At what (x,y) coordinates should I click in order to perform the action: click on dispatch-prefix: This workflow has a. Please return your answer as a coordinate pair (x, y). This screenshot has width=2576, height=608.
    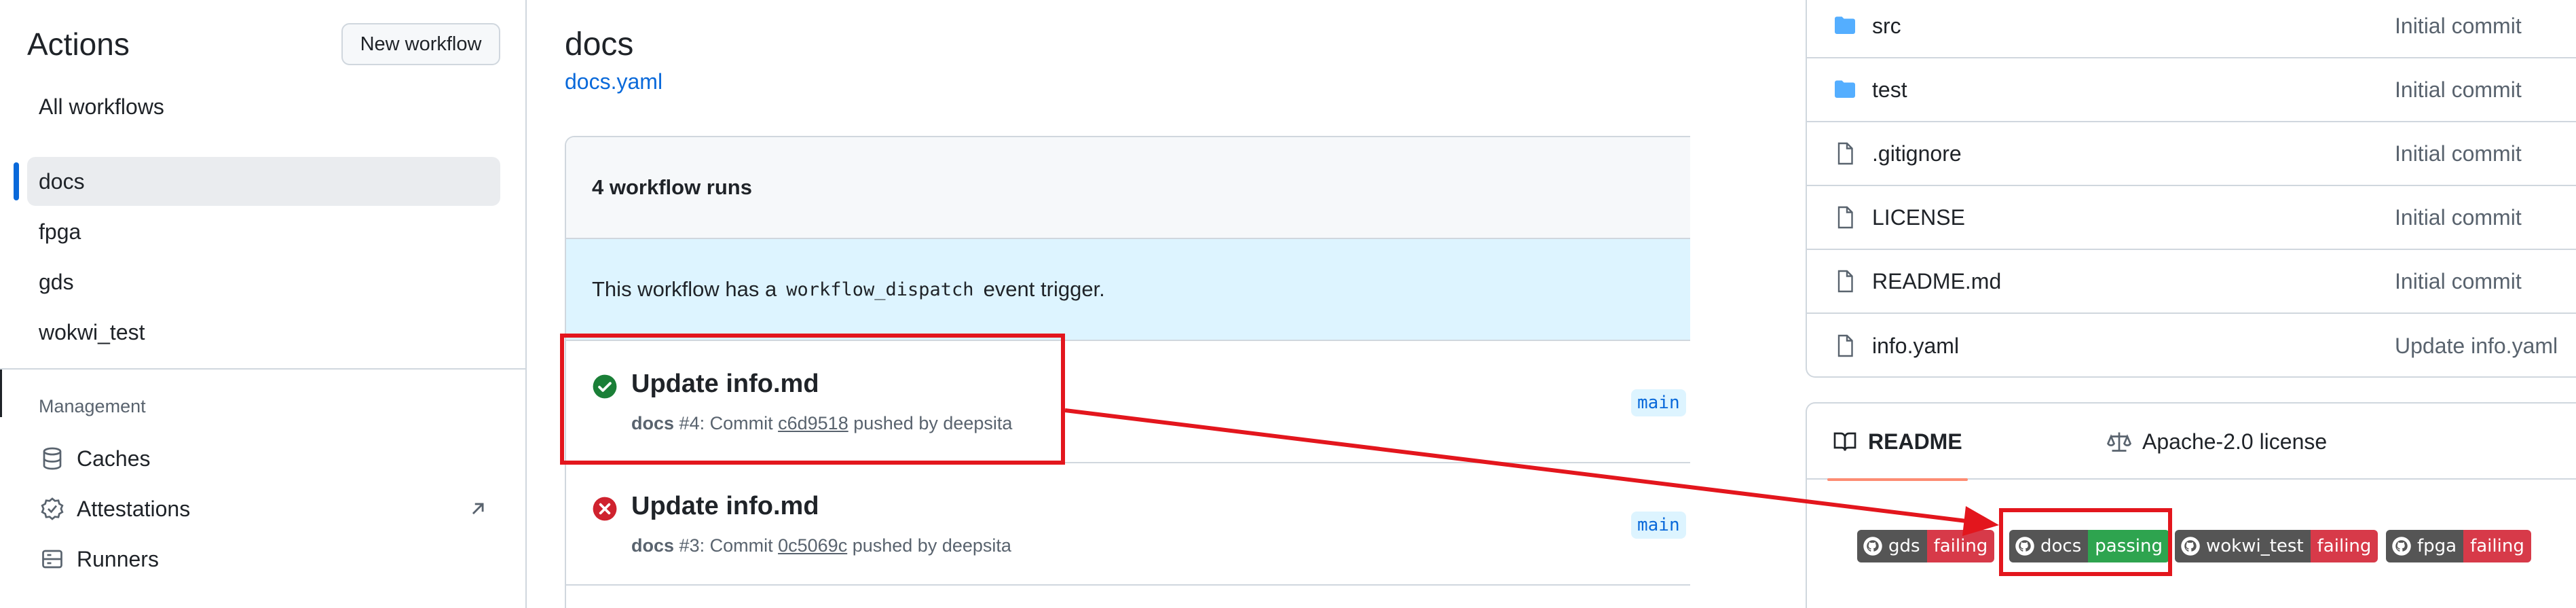
    Looking at the image, I should click on (685, 289).